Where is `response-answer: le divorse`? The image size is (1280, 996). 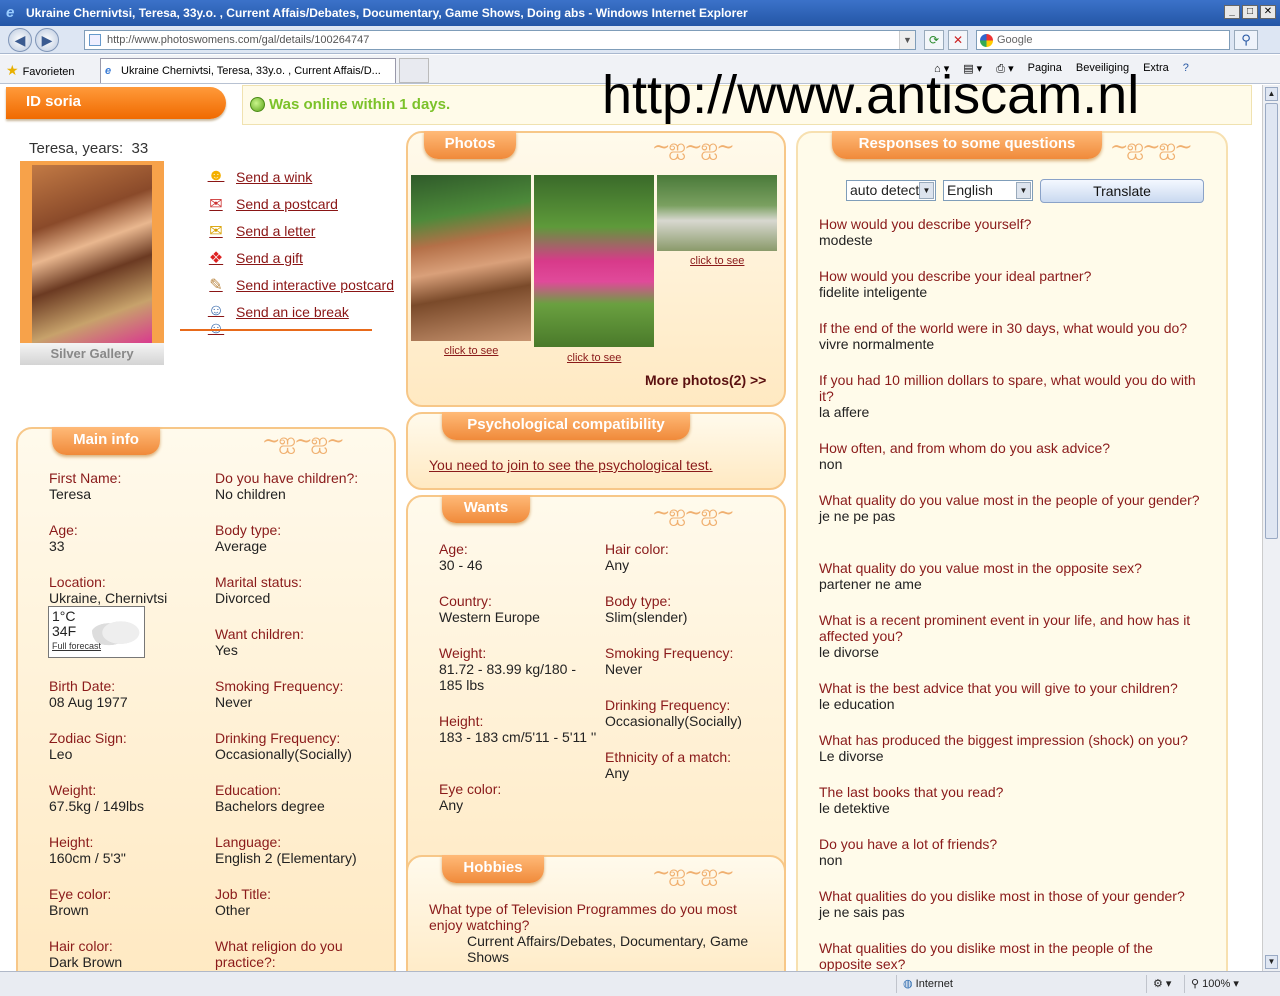 response-answer: le divorse is located at coordinates (849, 652).